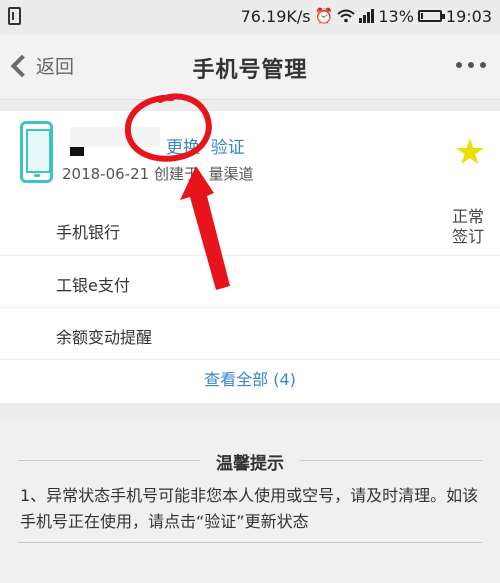  What do you see at coordinates (158, 174) in the screenshot?
I see `created-date: 2018-06-21 创建于 量渠道` at bounding box center [158, 174].